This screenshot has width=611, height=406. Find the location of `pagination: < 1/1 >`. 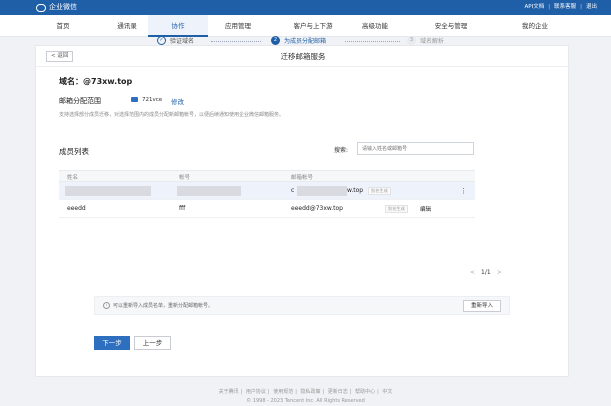

pagination: < 1/1 > is located at coordinates (486, 272).